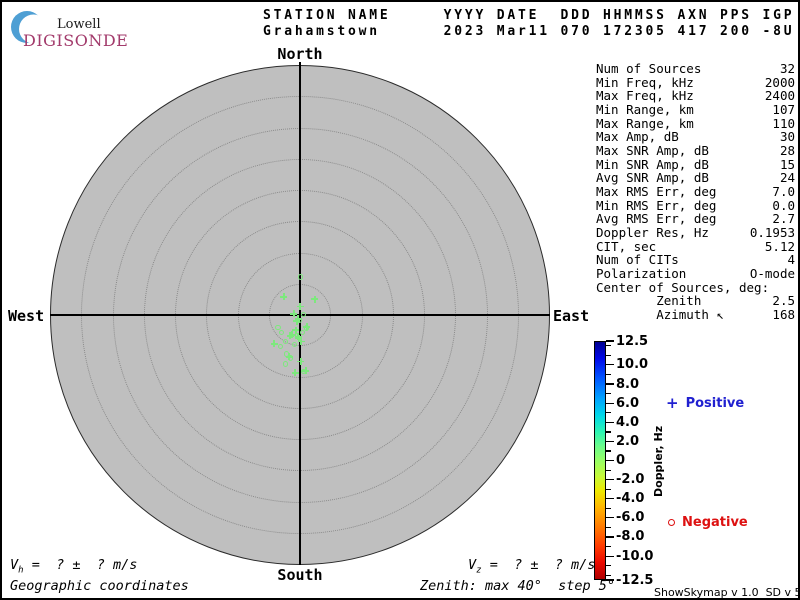 Image resolution: width=800 pixels, height=600 pixels. What do you see at coordinates (300, 54) in the screenshot?
I see `compass-label-north: North` at bounding box center [300, 54].